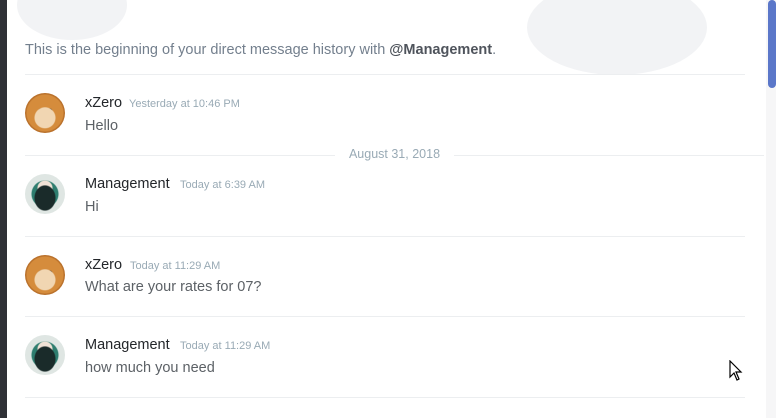  What do you see at coordinates (180, 155) in the screenshot?
I see `date-divider-left` at bounding box center [180, 155].